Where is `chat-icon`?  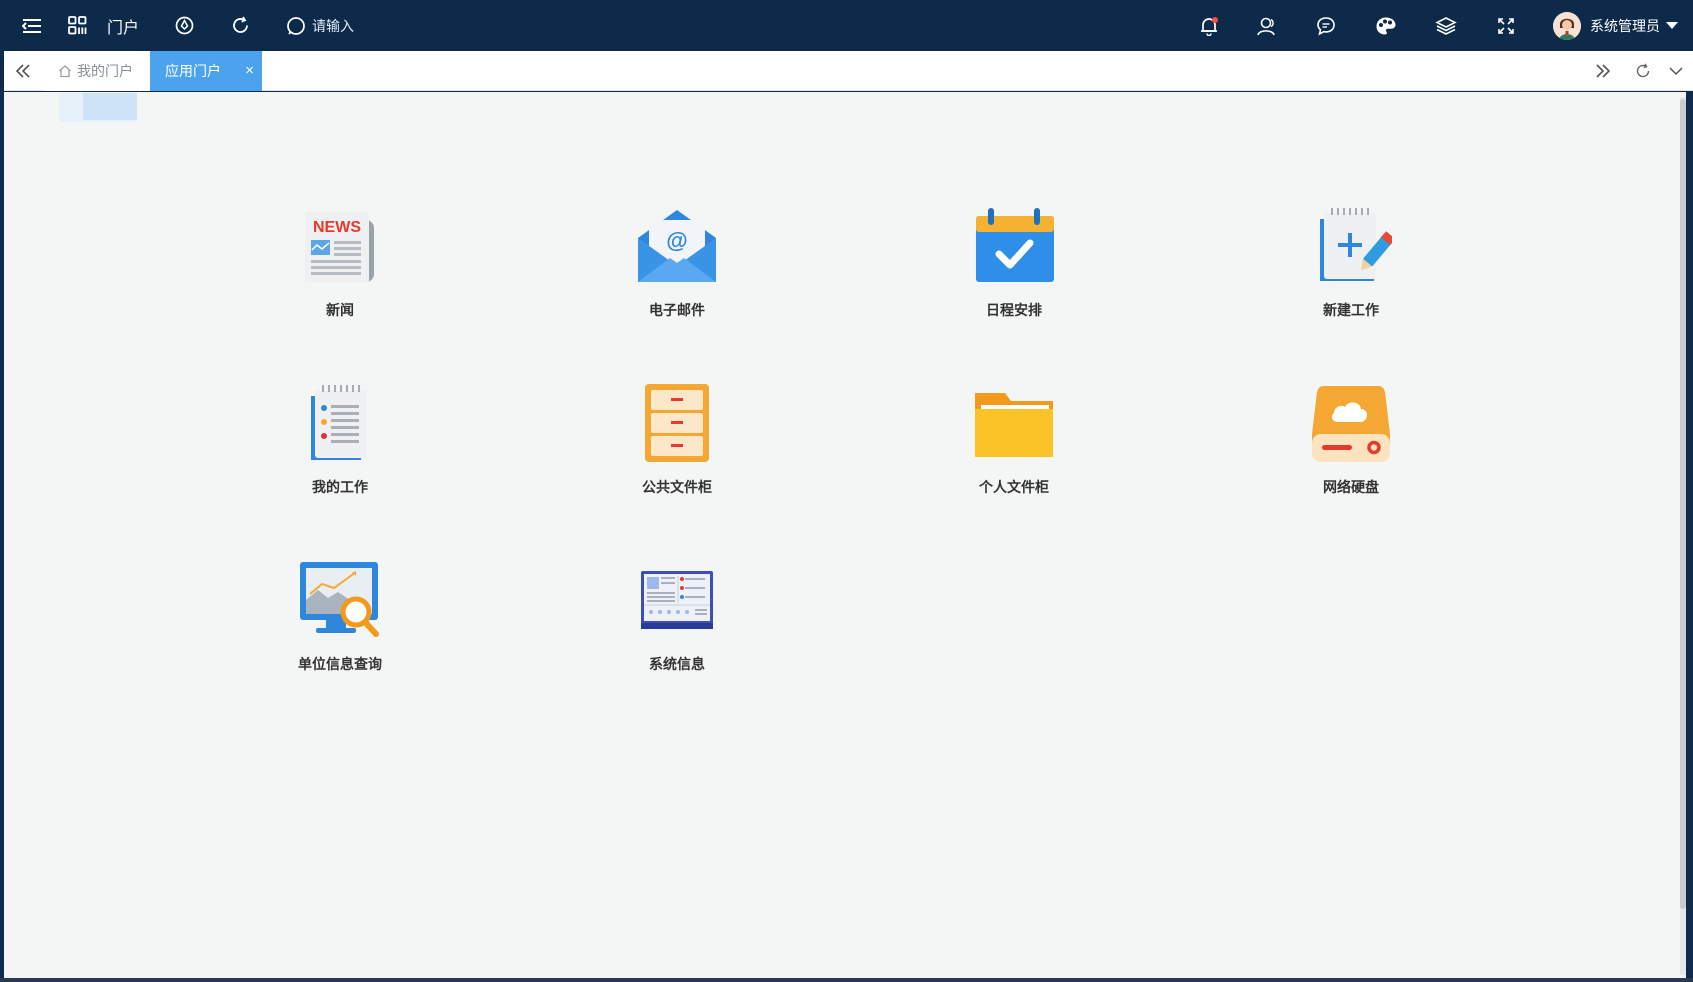 chat-icon is located at coordinates (1326, 25).